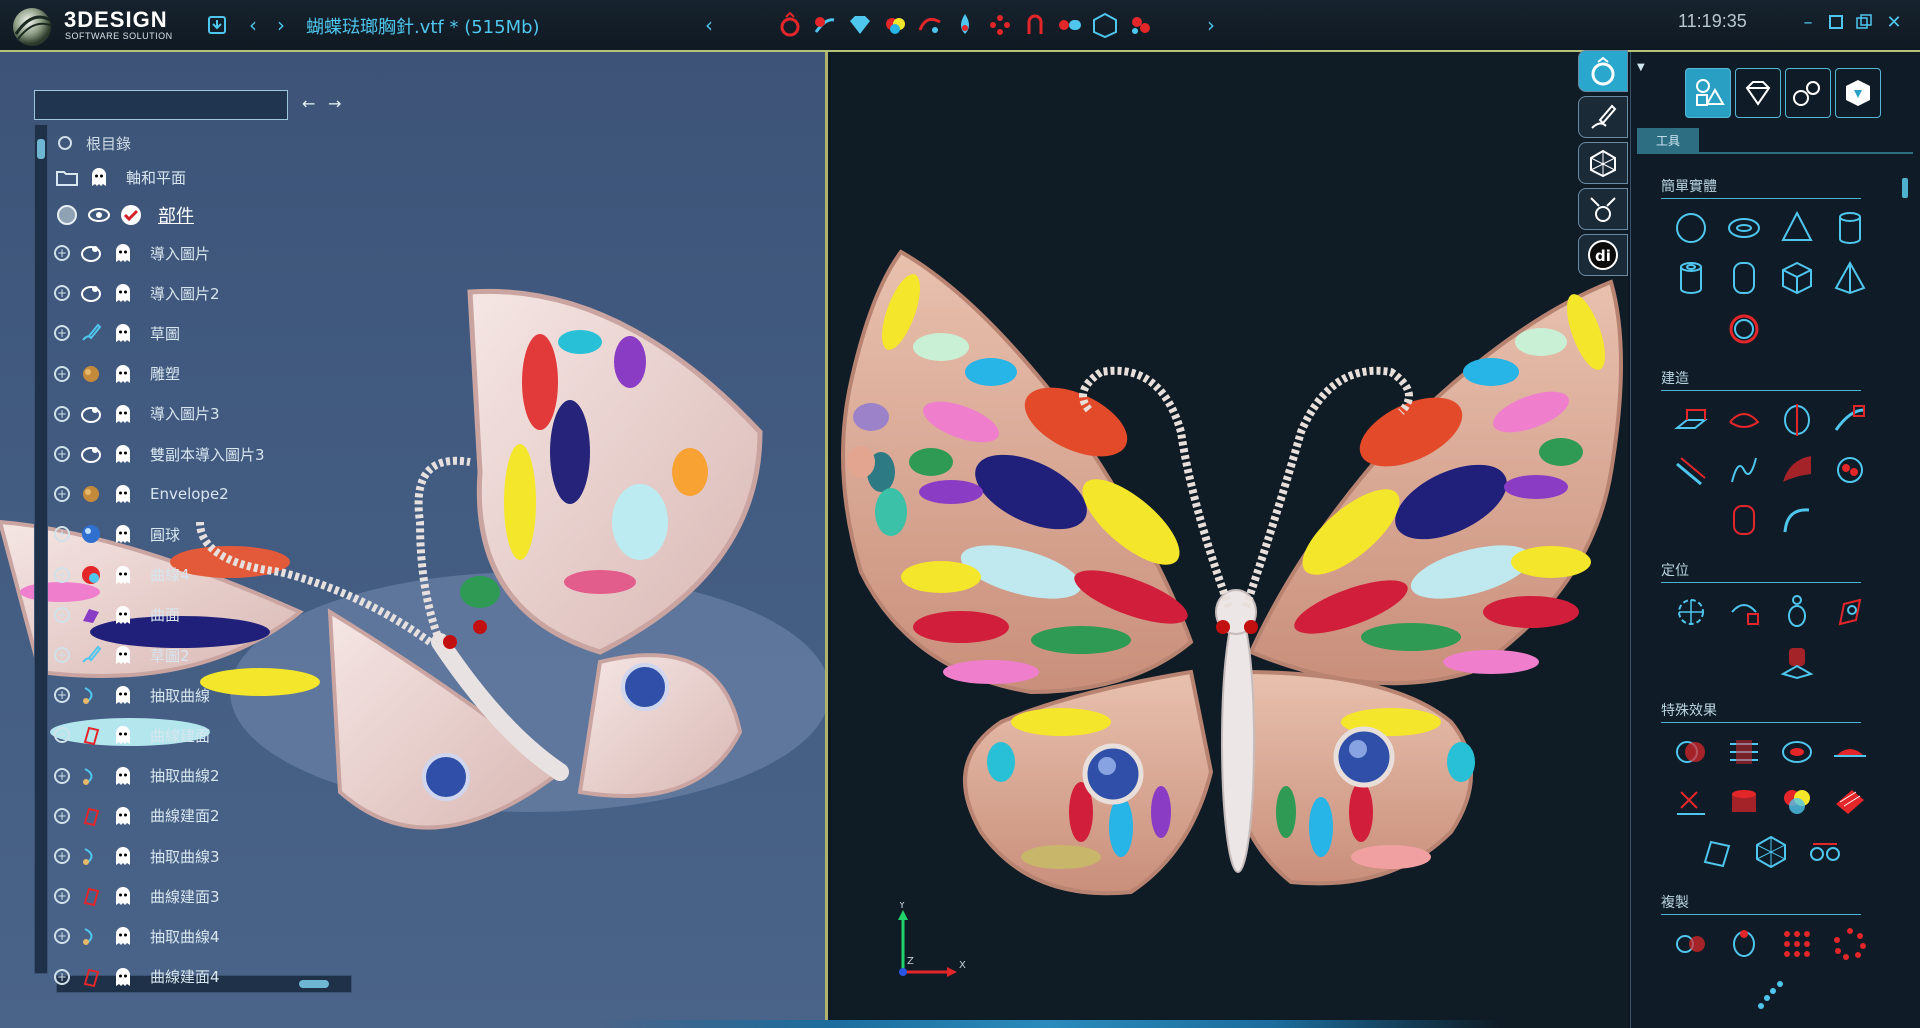 The height and width of the screenshot is (1028, 1920). What do you see at coordinates (1691, 612) in the screenshot?
I see `rotate-tool-icon` at bounding box center [1691, 612].